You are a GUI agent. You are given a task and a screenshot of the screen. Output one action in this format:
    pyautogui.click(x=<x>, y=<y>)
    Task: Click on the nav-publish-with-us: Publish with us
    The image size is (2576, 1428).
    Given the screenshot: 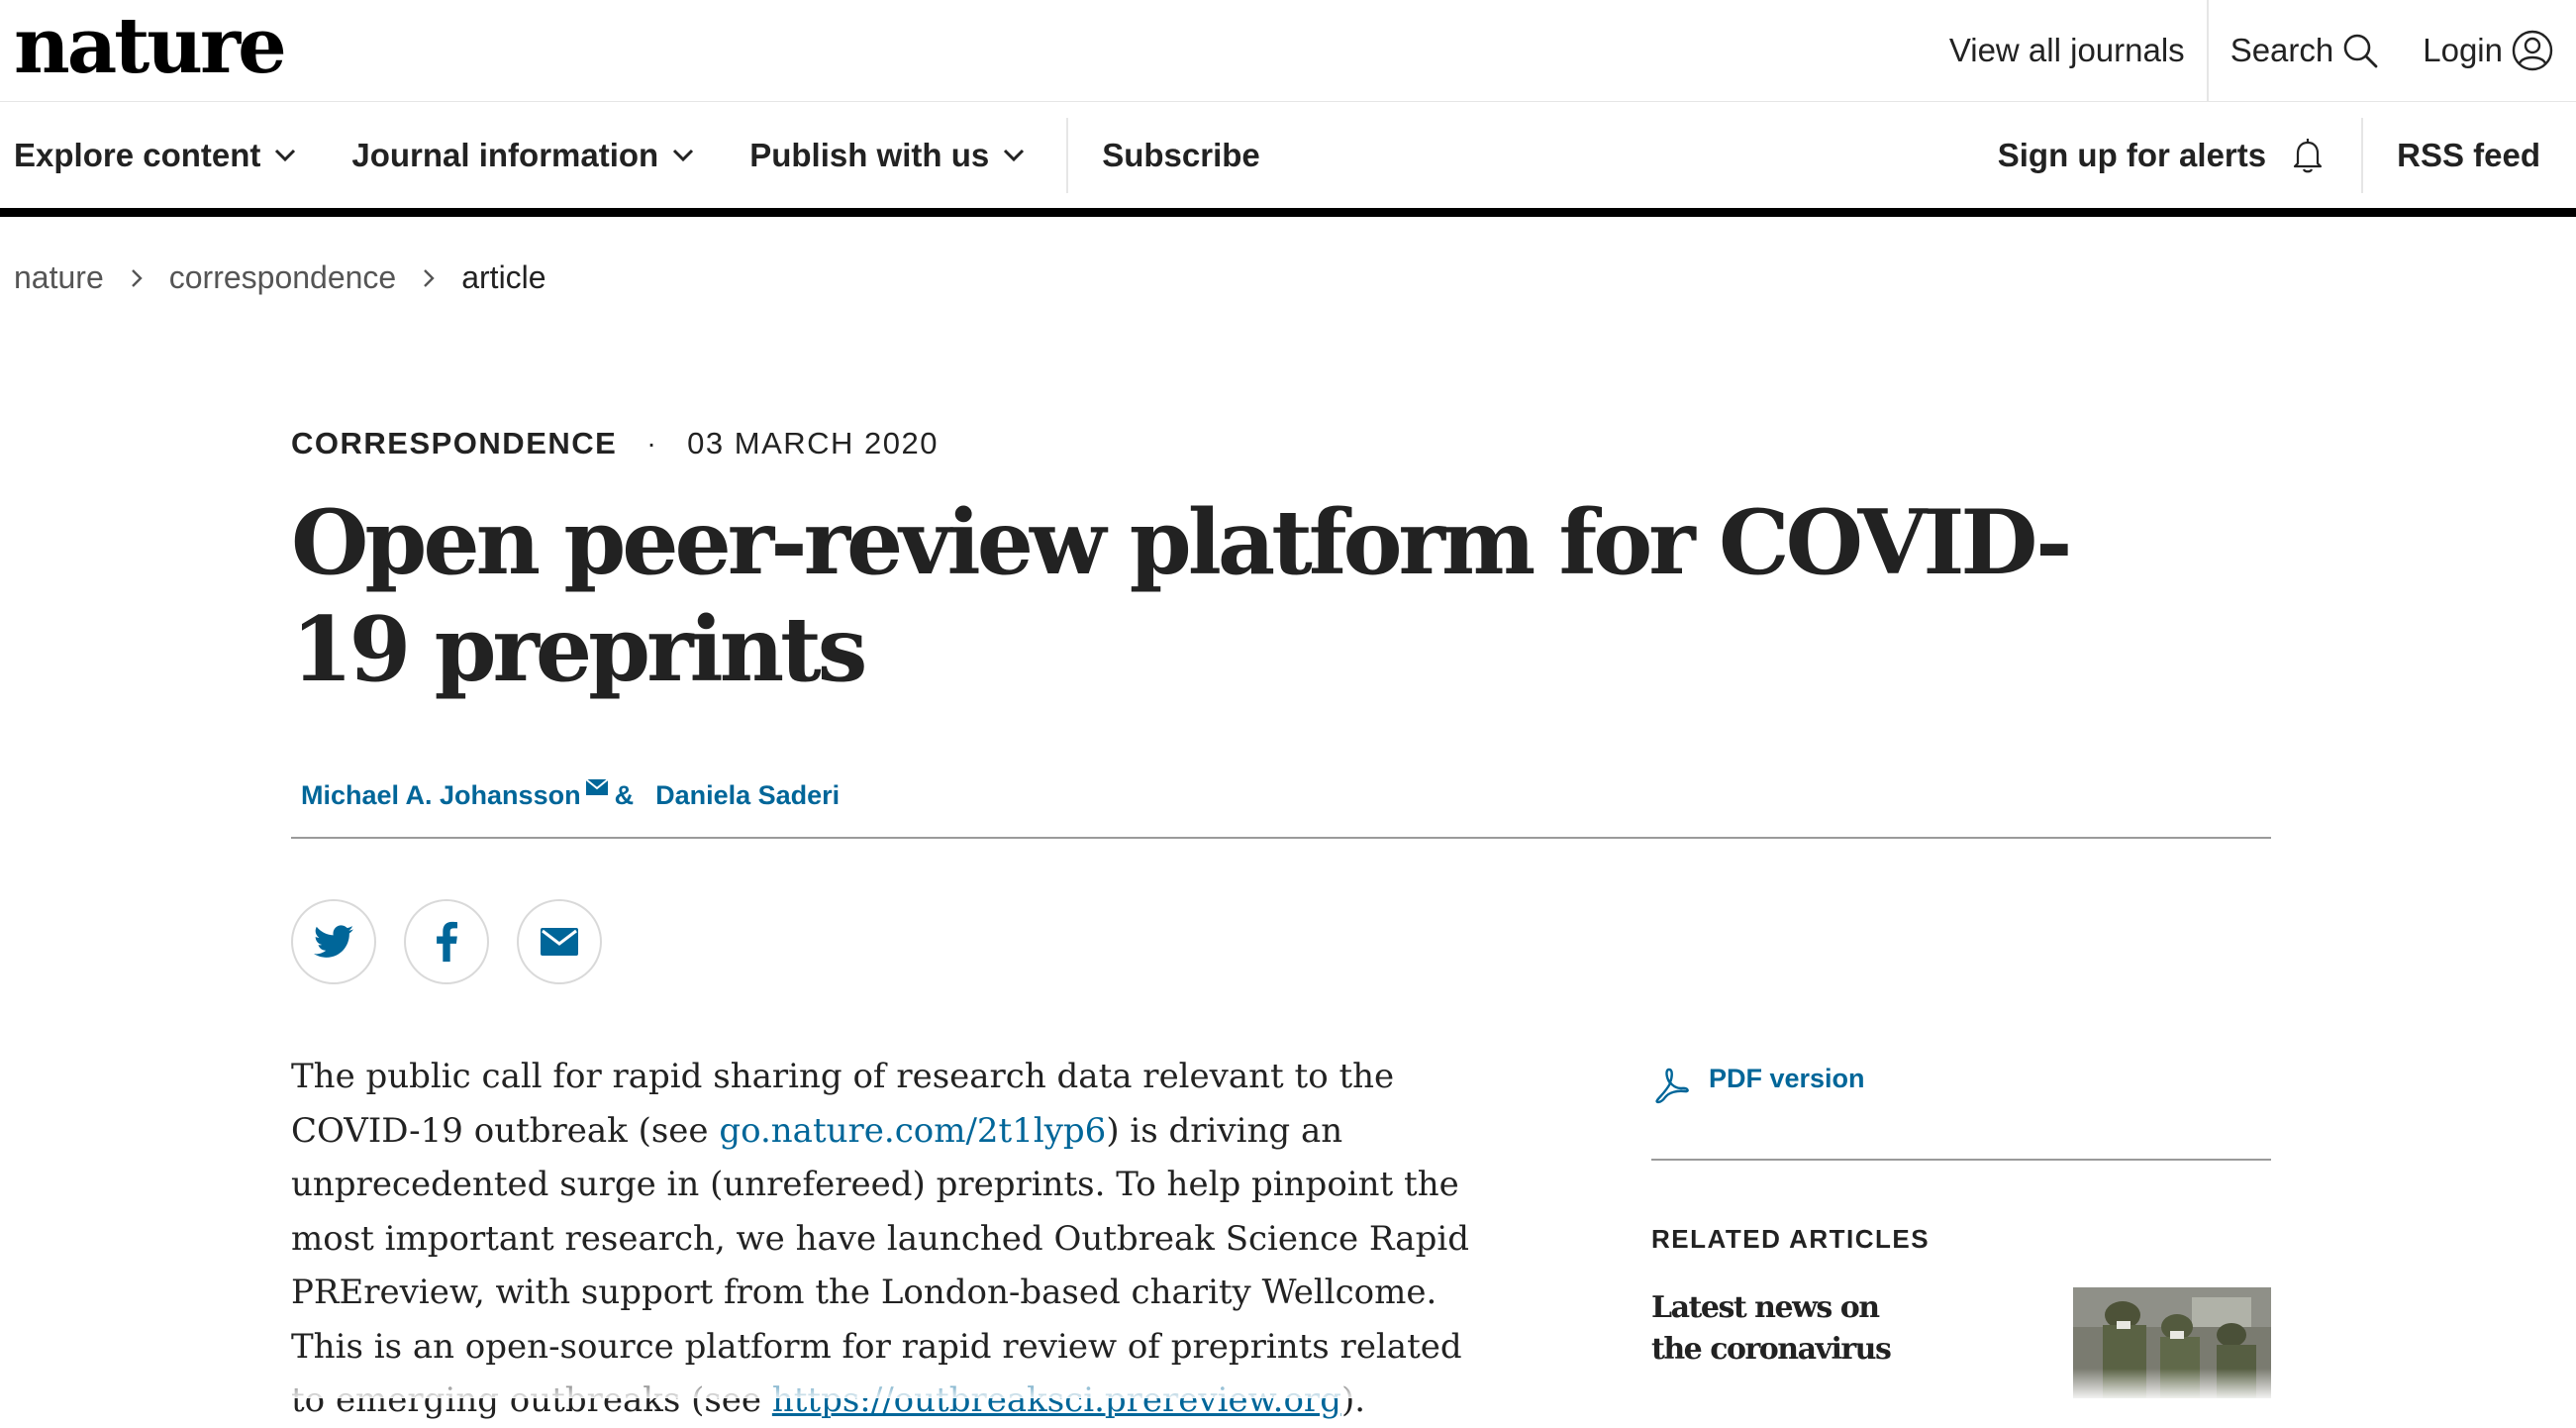 What is the action you would take?
    pyautogui.click(x=887, y=155)
    